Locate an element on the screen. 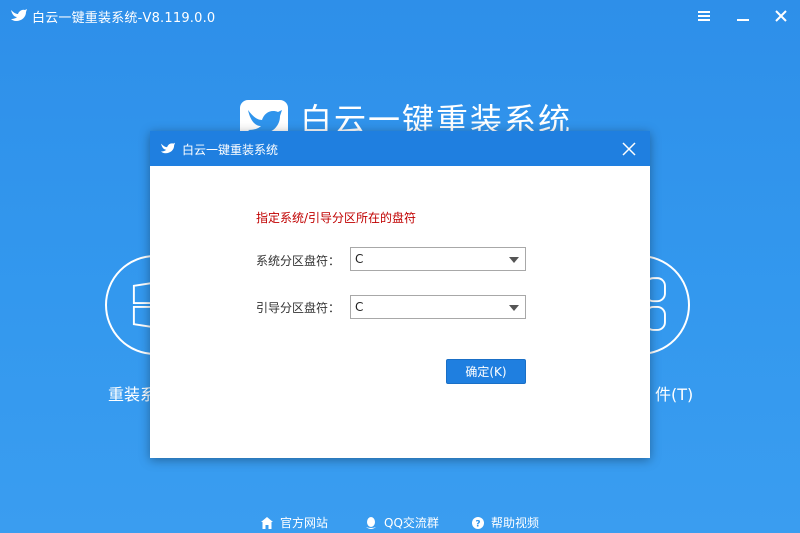 This screenshot has width=800, height=533. menu-button is located at coordinates (704, 16).